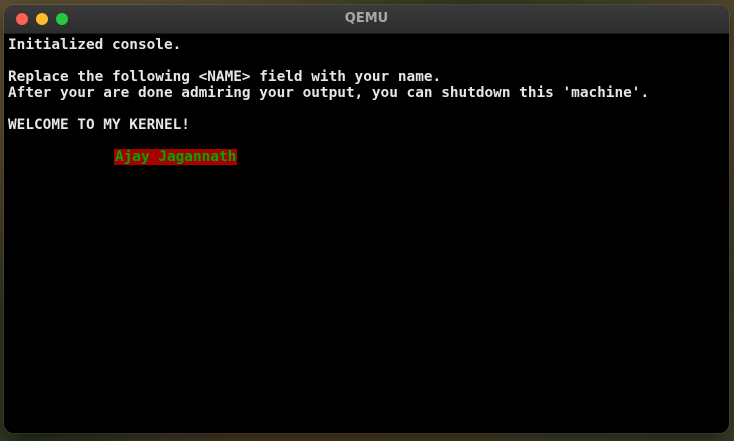 This screenshot has width=734, height=441. What do you see at coordinates (99, 125) in the screenshot?
I see `console-line-welcome: WELCOME TO MY KERNEL!` at bounding box center [99, 125].